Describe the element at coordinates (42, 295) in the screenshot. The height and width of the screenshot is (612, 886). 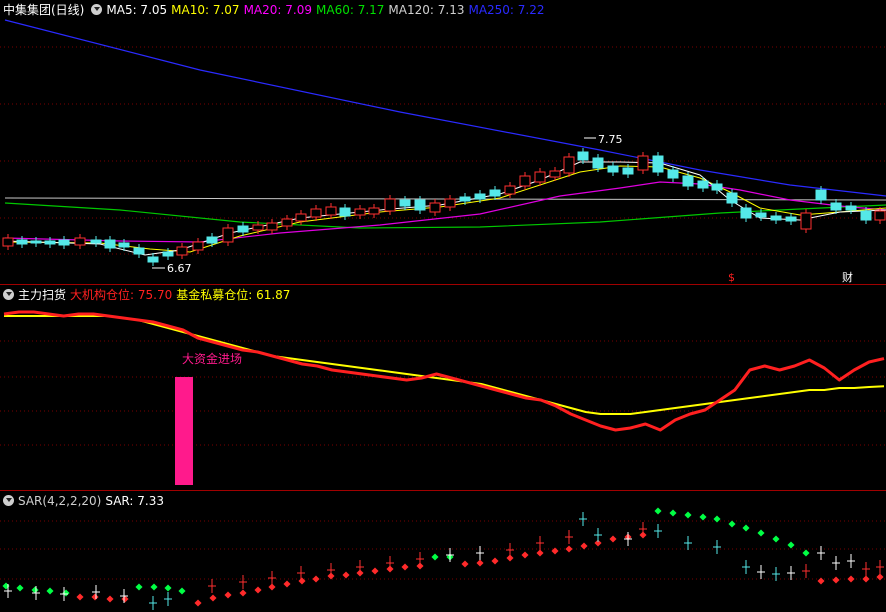
I see `sub1-title: 主力扫货` at that location.